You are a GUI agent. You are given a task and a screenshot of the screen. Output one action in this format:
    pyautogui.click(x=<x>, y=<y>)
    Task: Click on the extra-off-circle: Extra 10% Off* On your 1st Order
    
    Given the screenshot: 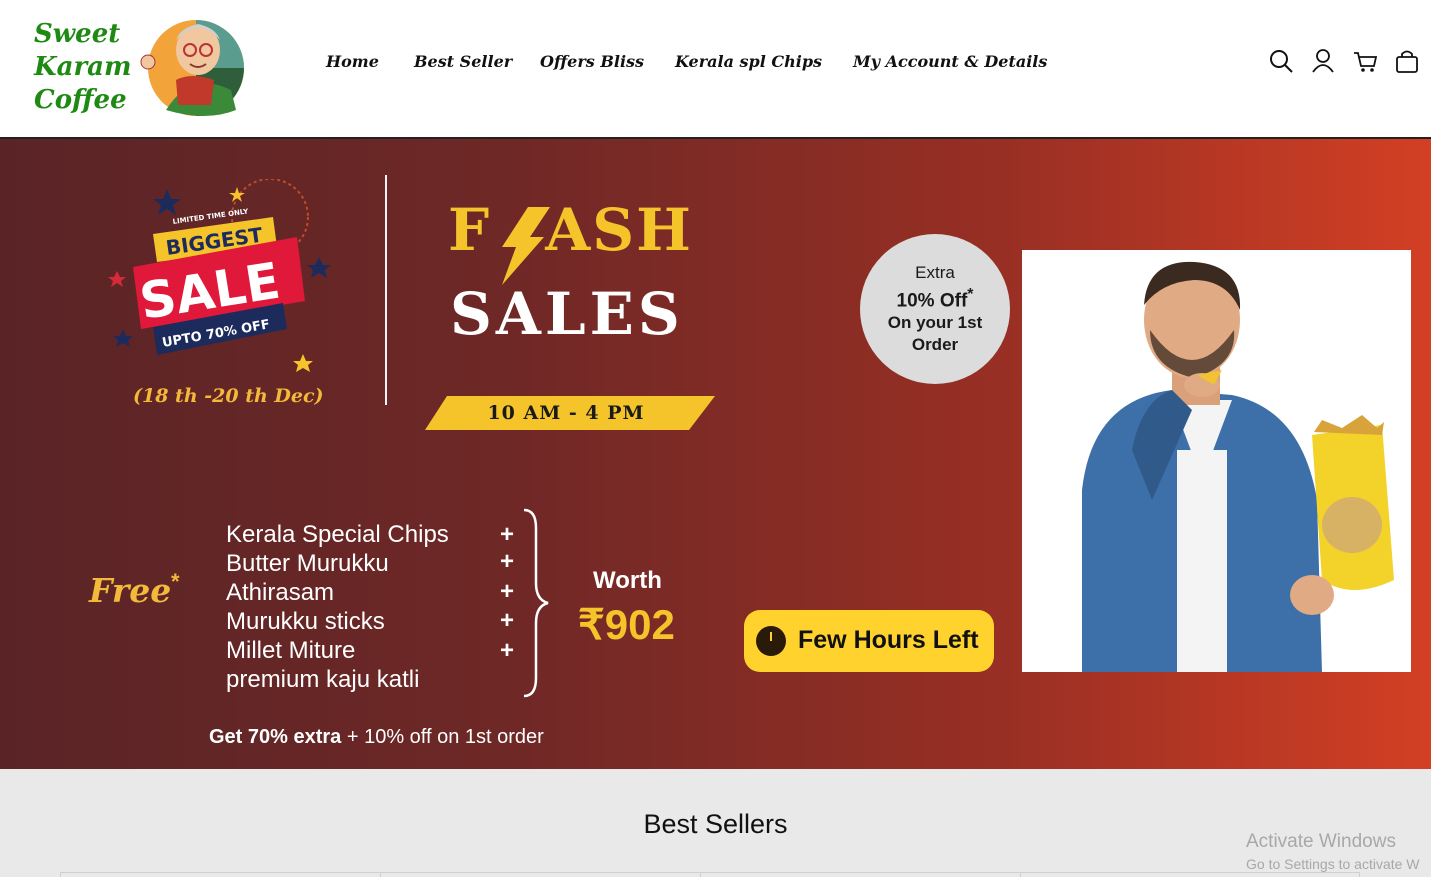 What is the action you would take?
    pyautogui.click(x=935, y=309)
    